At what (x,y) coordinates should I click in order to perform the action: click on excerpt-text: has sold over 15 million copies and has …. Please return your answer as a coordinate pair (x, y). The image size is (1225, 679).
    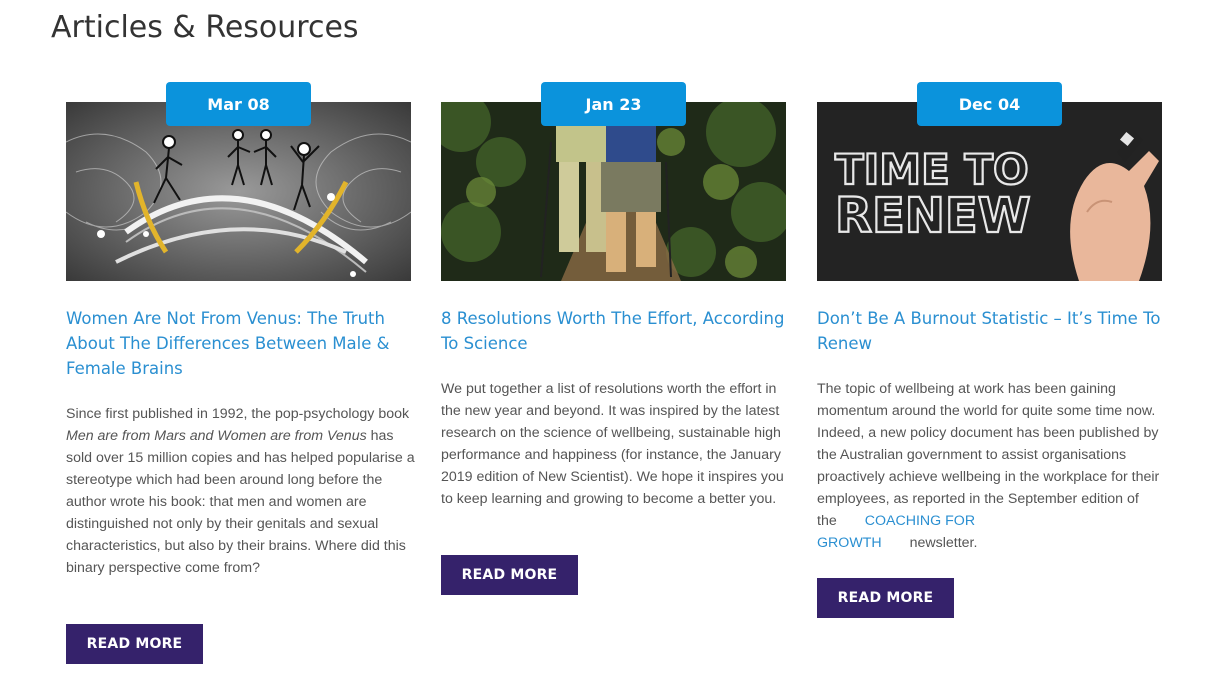
    Looking at the image, I should click on (240, 502).